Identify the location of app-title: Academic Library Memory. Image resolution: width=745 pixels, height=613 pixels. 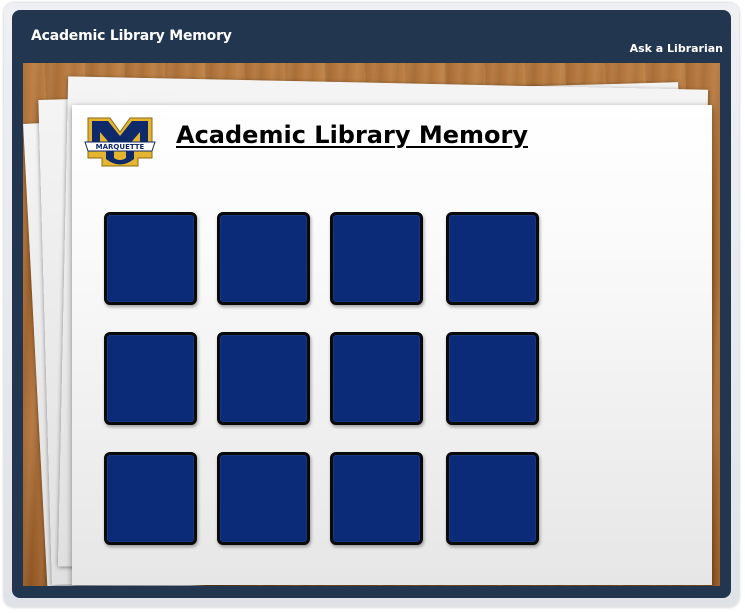
(131, 36).